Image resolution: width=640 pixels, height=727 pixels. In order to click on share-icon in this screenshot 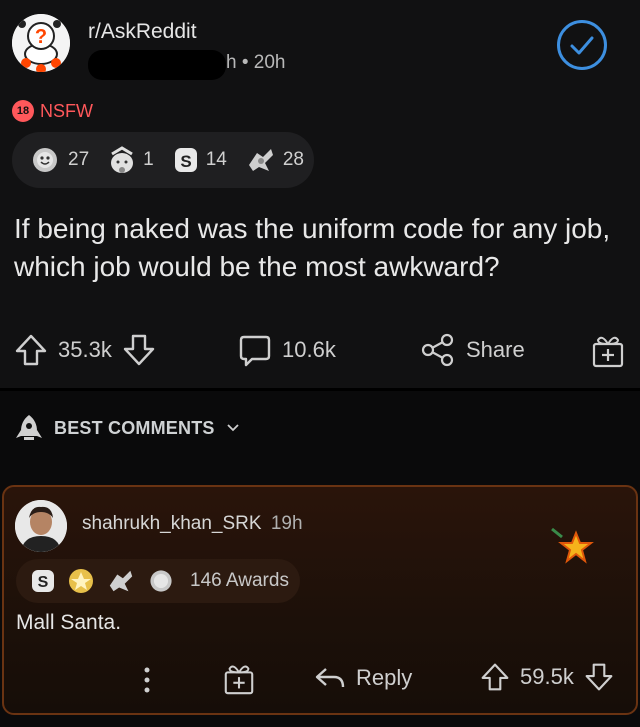, I will do `click(437, 350)`.